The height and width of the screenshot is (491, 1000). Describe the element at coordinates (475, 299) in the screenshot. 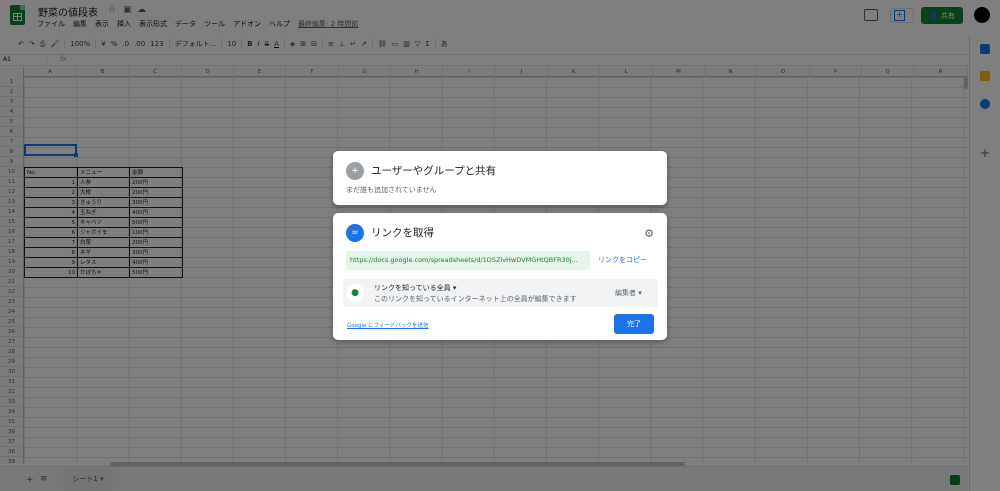

I see `access-description: このリンクを知っているインターネット上の全員が編集できます` at that location.